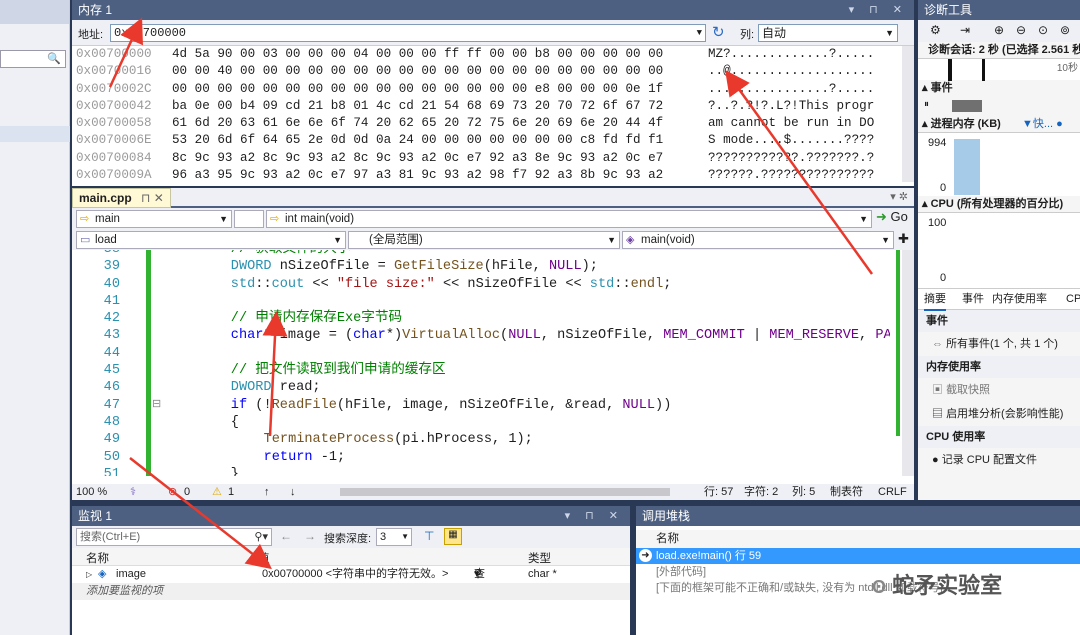 The image size is (1080, 635). What do you see at coordinates (200, 513) in the screenshot?
I see `arrow-to-watch-value` at bounding box center [200, 513].